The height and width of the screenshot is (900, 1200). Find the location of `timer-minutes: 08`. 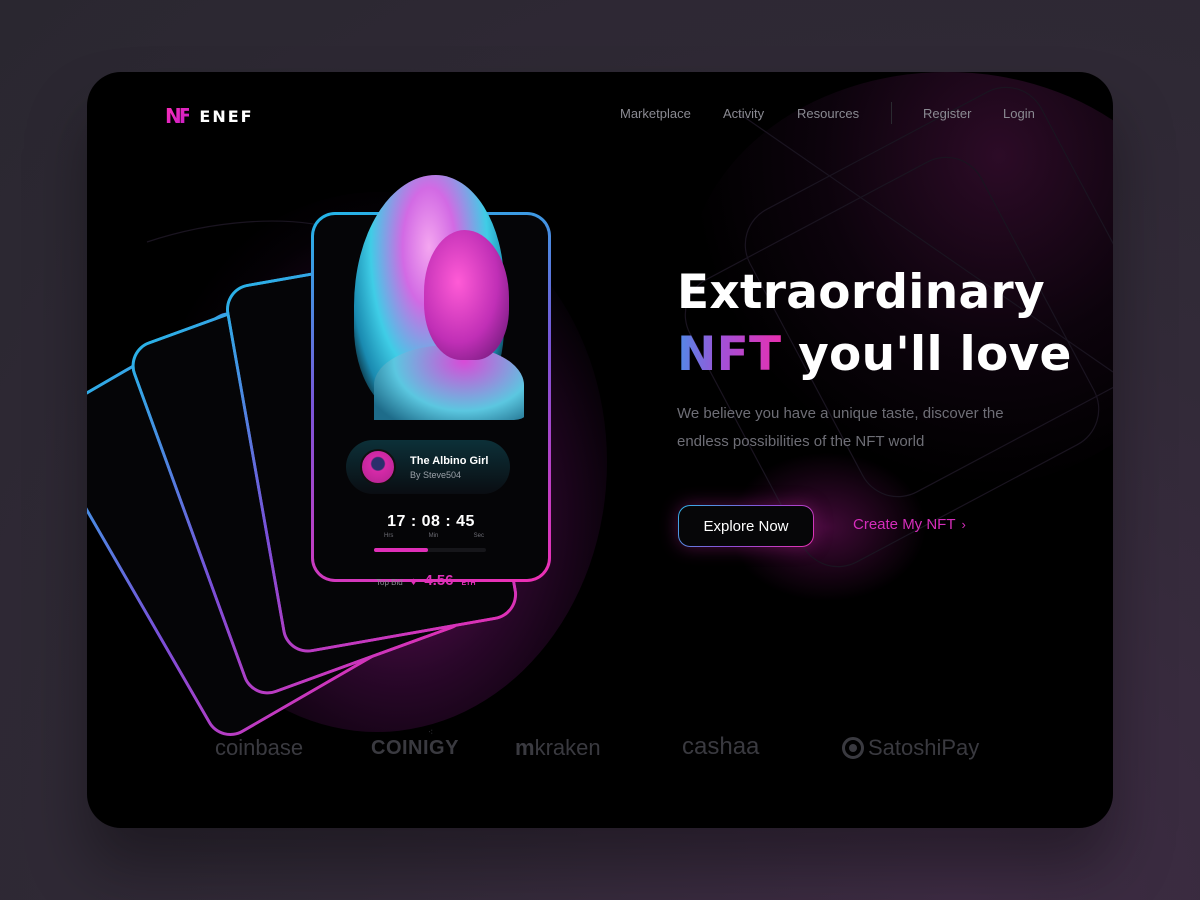

timer-minutes: 08 is located at coordinates (431, 521).